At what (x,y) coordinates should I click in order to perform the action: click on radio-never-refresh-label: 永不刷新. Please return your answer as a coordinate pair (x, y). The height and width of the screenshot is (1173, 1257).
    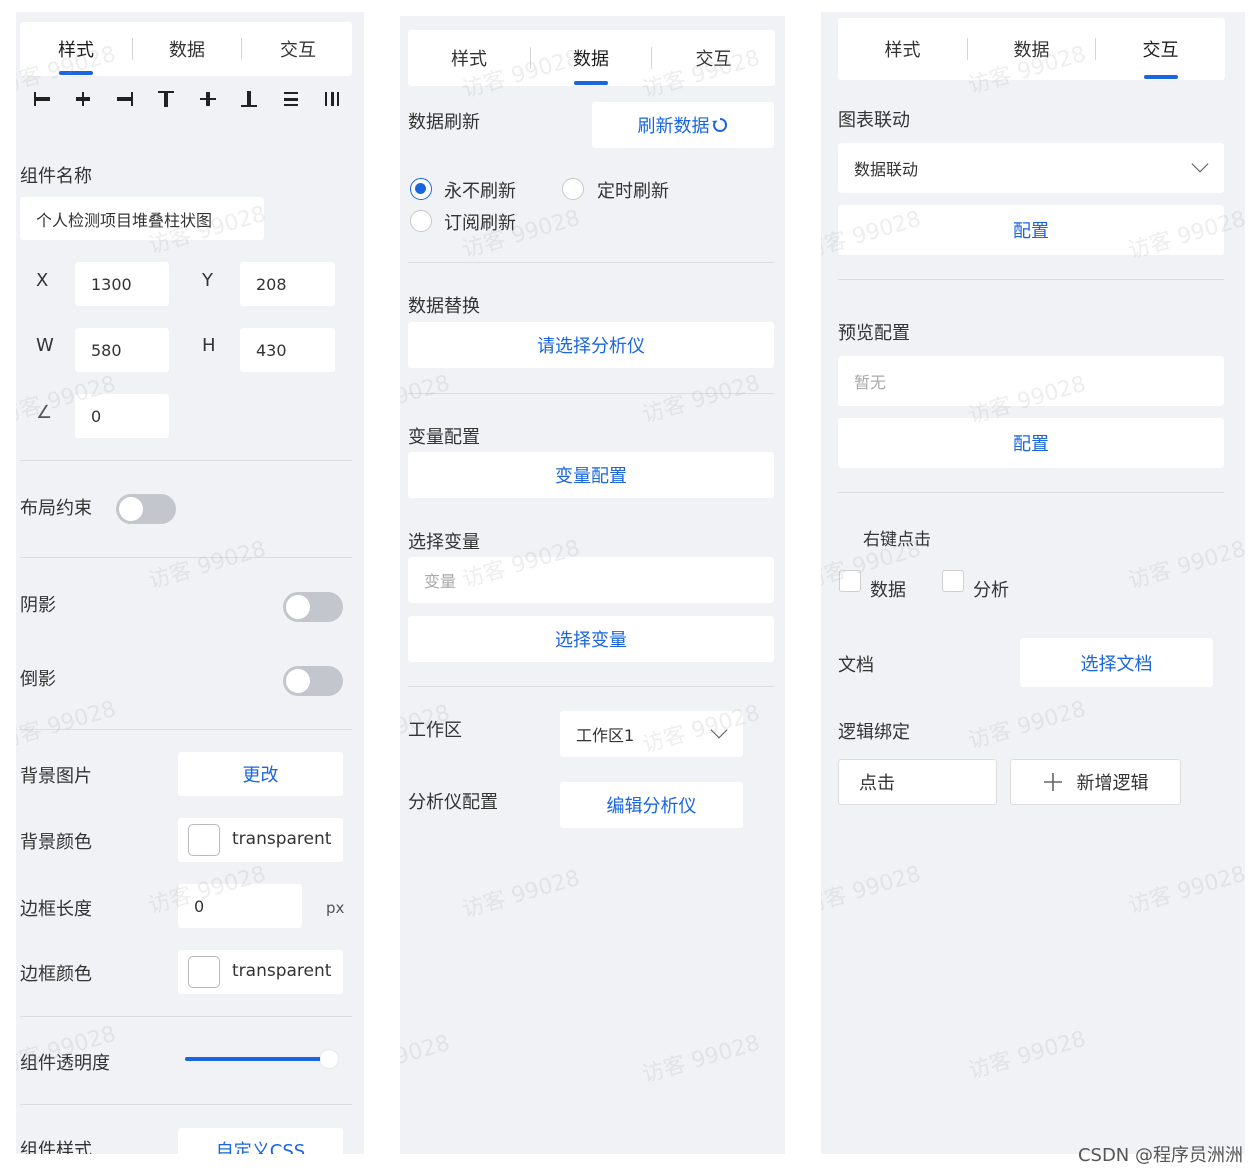
    Looking at the image, I should click on (480, 191).